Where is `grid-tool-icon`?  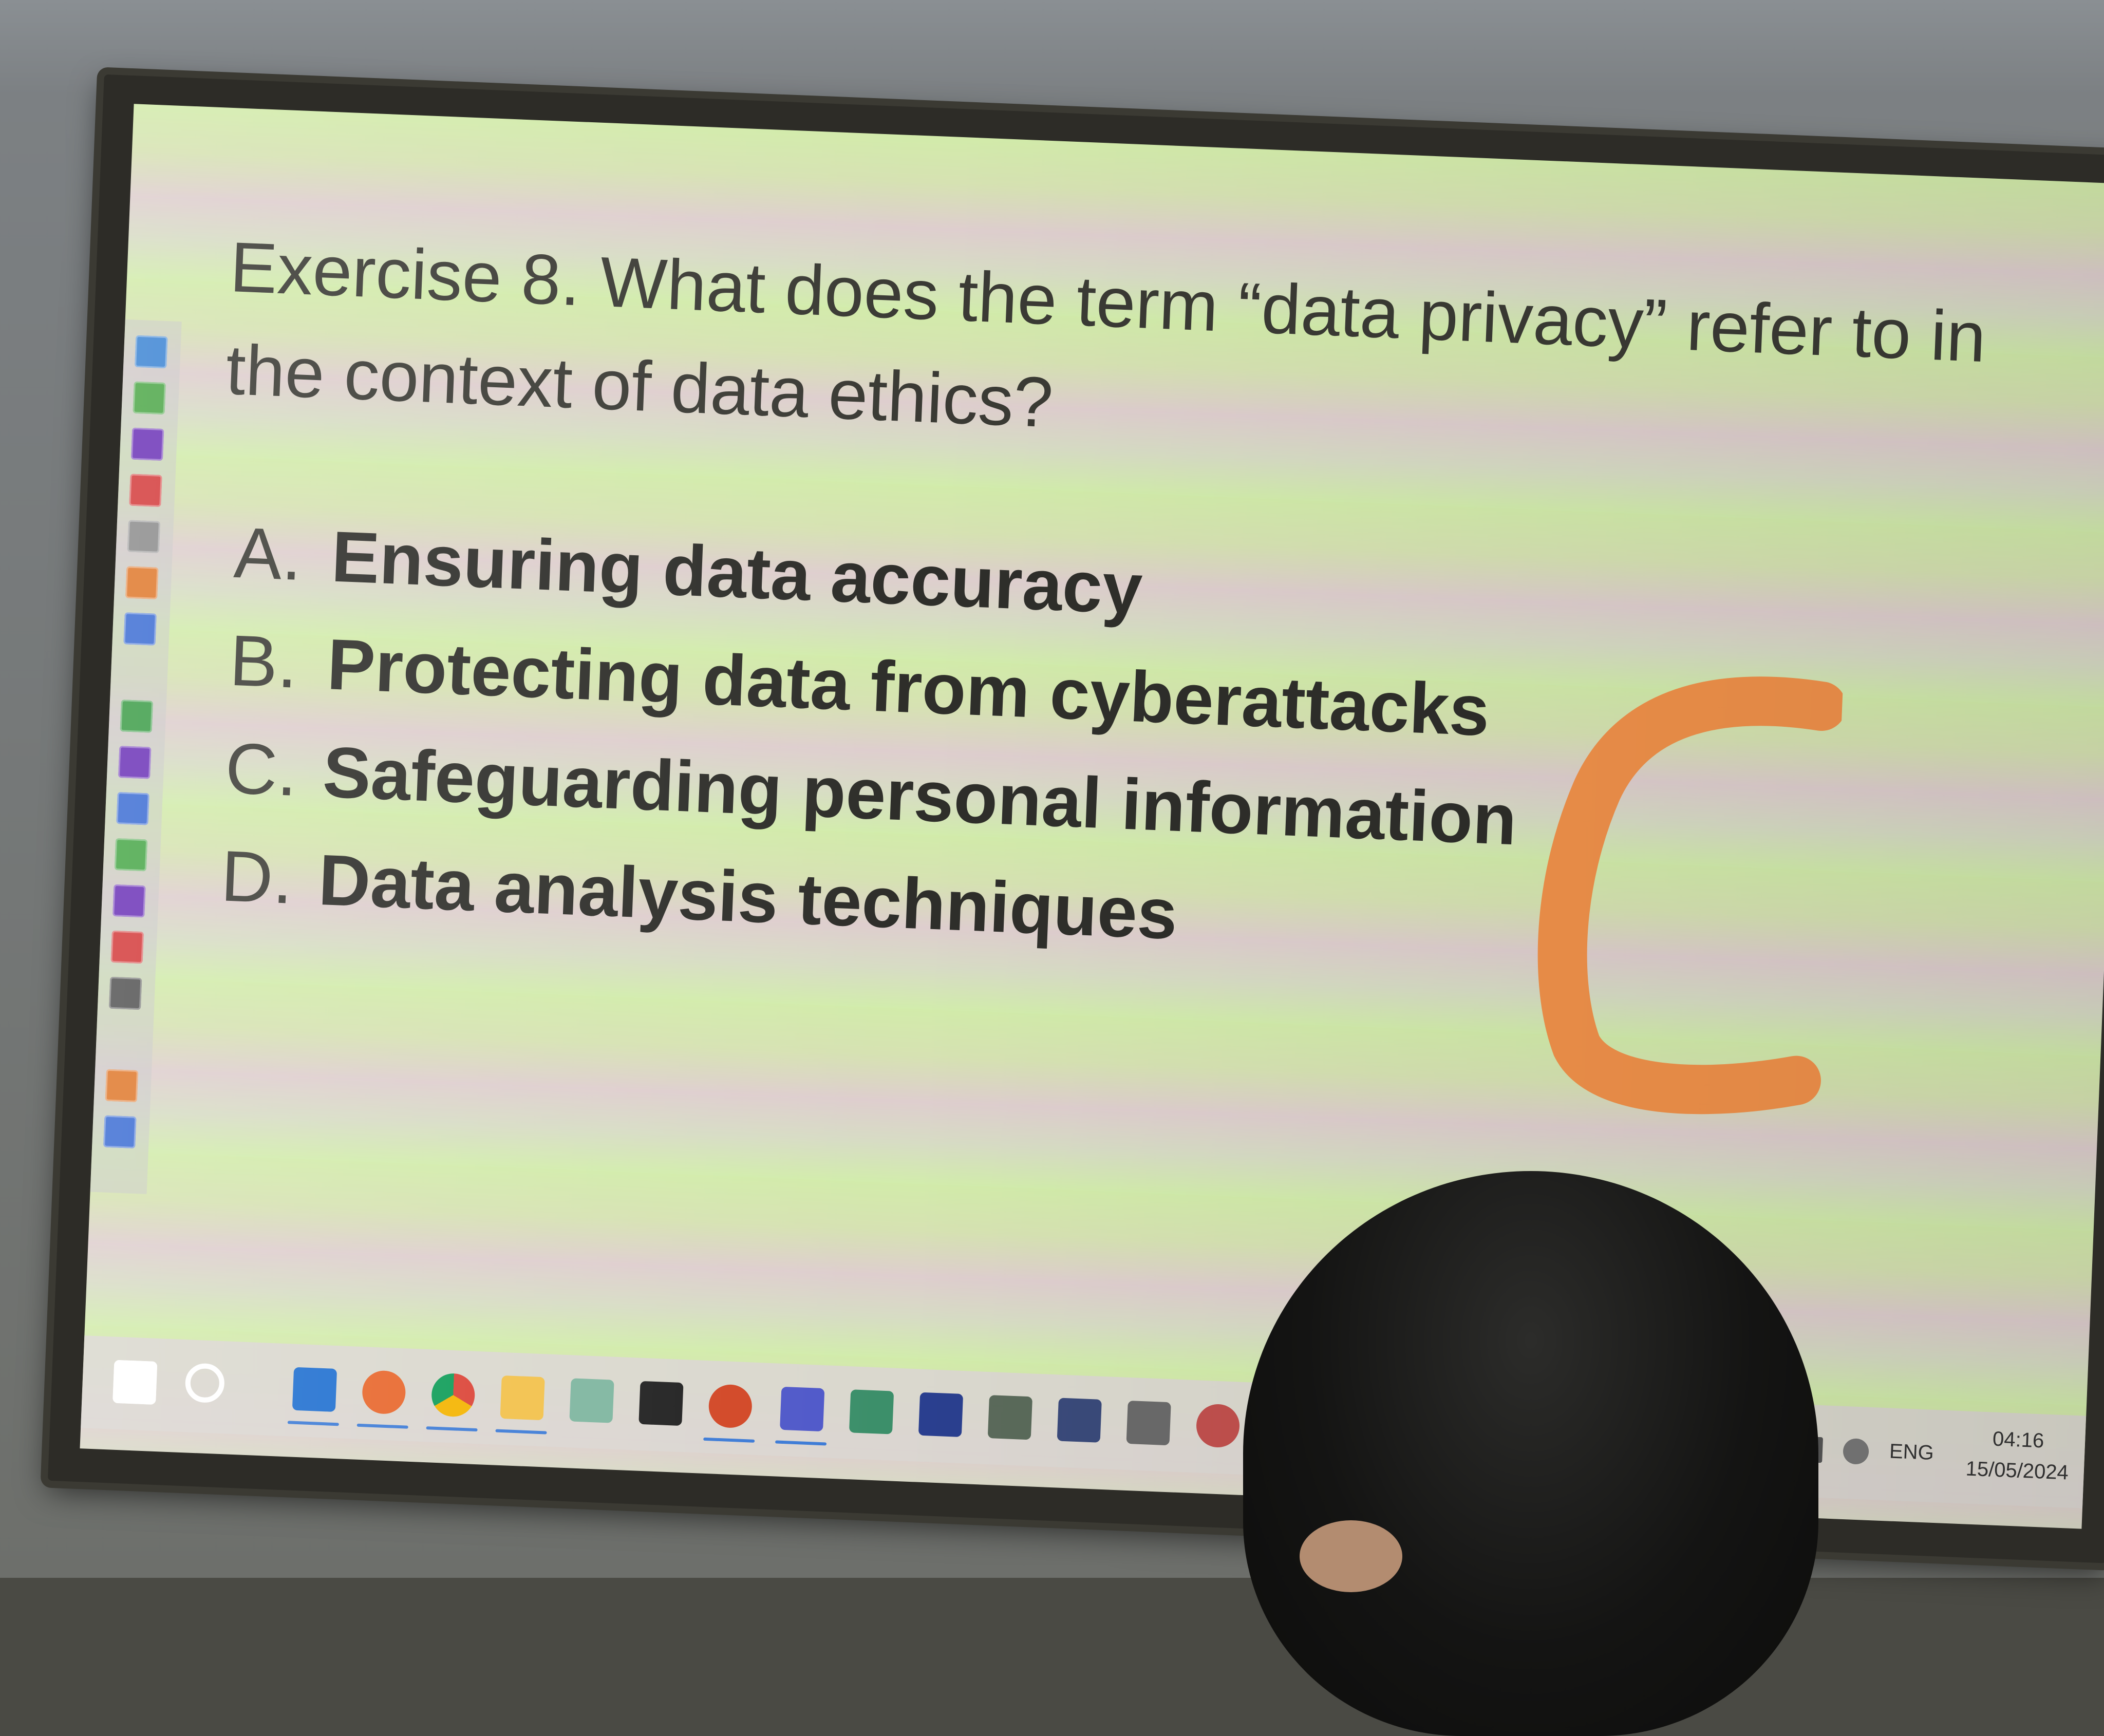 grid-tool-icon is located at coordinates (144, 536).